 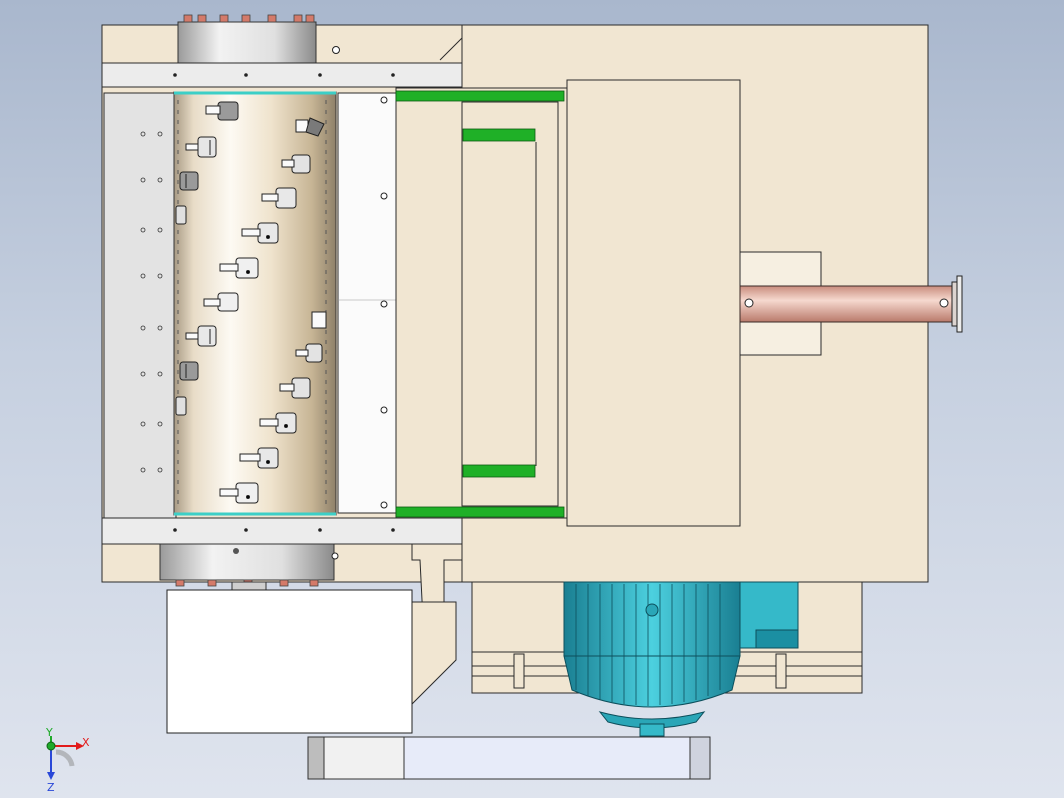 I want to click on base-clamp-right, so click(x=781, y=671).